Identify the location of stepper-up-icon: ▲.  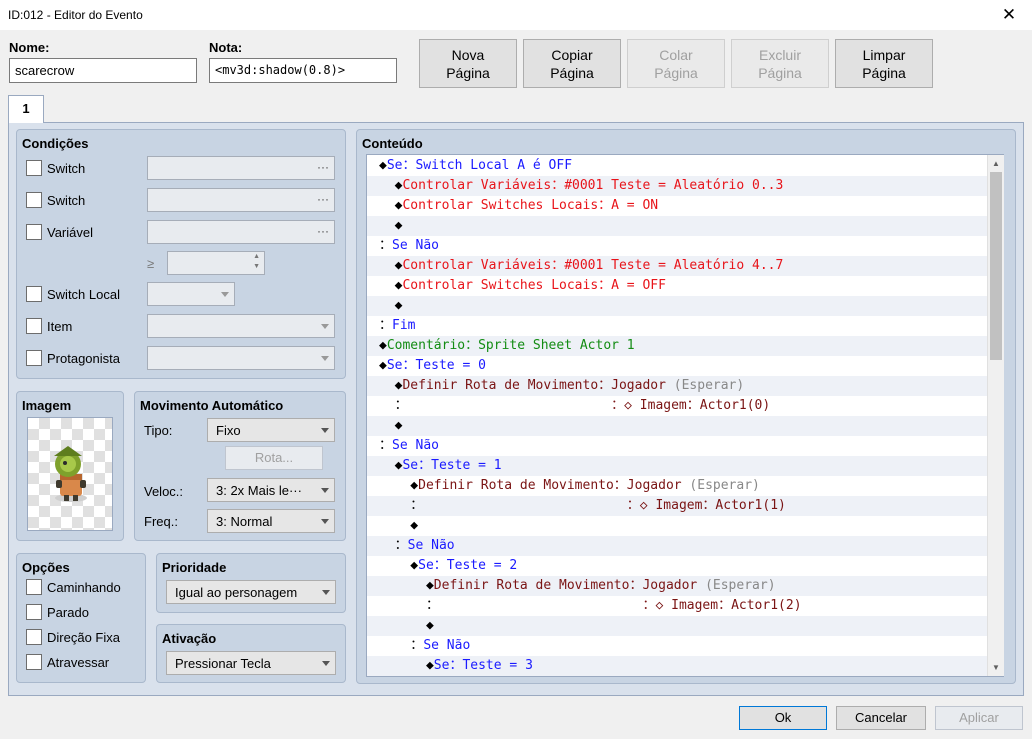
(256, 256).